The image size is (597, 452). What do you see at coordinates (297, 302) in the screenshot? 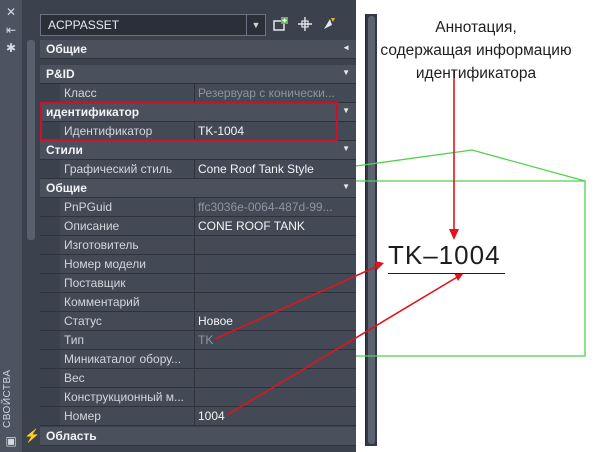
I see `type-arrow` at bounding box center [297, 302].